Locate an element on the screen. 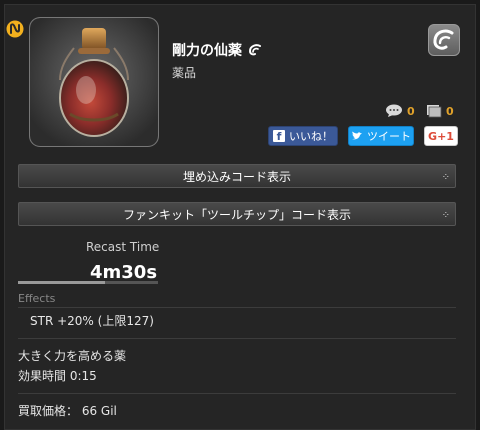 This screenshot has width=480, height=430. twitter-bird-icon is located at coordinates (357, 135).